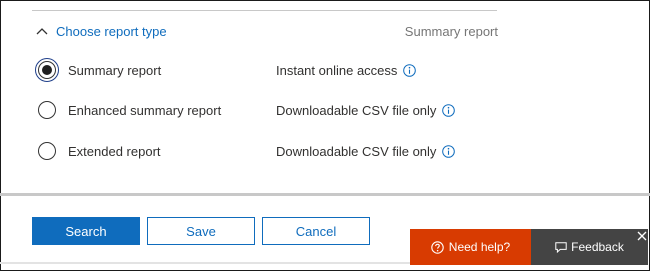 The height and width of the screenshot is (271, 650). Describe the element at coordinates (479, 247) in the screenshot. I see `need-help-label: Need help?` at that location.